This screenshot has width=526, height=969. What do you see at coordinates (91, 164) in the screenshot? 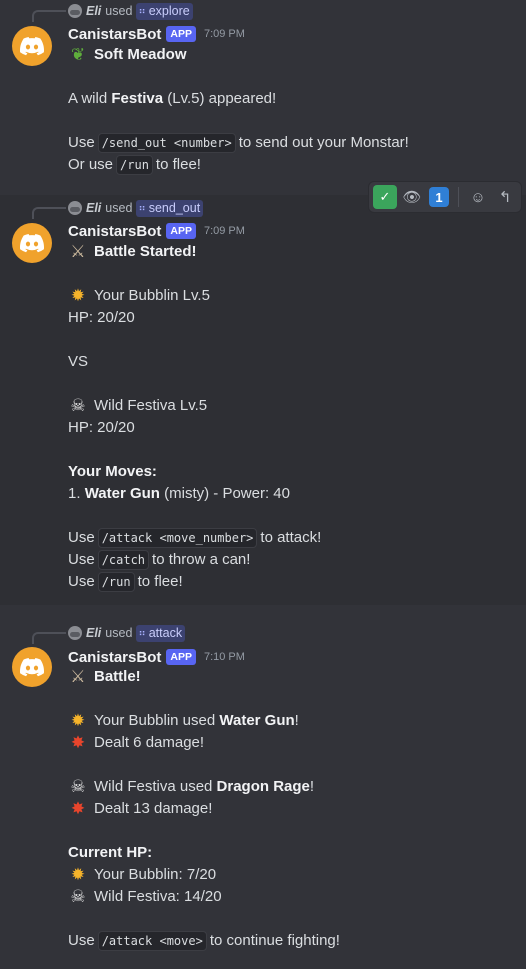
I see `text: Or use` at bounding box center [91, 164].